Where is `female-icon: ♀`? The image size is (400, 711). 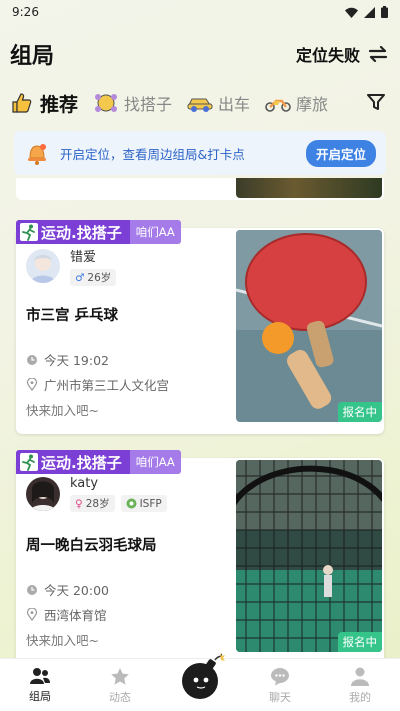
female-icon: ♀ is located at coordinates (79, 503).